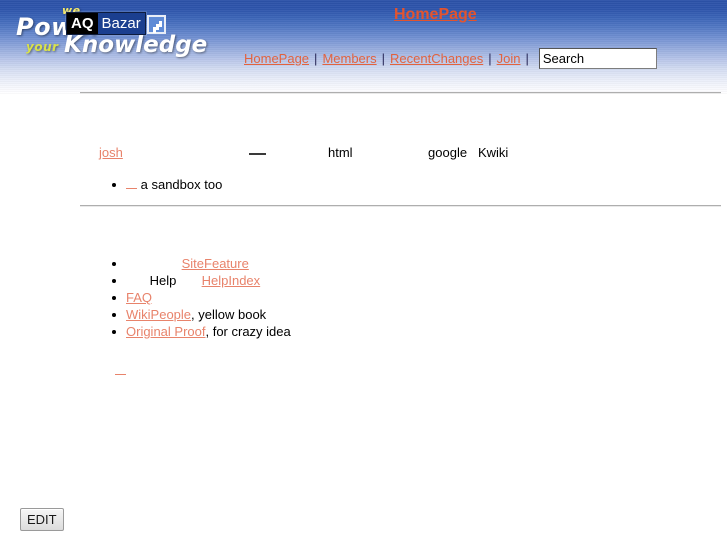 The width and height of the screenshot is (727, 545). What do you see at coordinates (276, 58) in the screenshot?
I see `nav-link-homepage: HomePage` at bounding box center [276, 58].